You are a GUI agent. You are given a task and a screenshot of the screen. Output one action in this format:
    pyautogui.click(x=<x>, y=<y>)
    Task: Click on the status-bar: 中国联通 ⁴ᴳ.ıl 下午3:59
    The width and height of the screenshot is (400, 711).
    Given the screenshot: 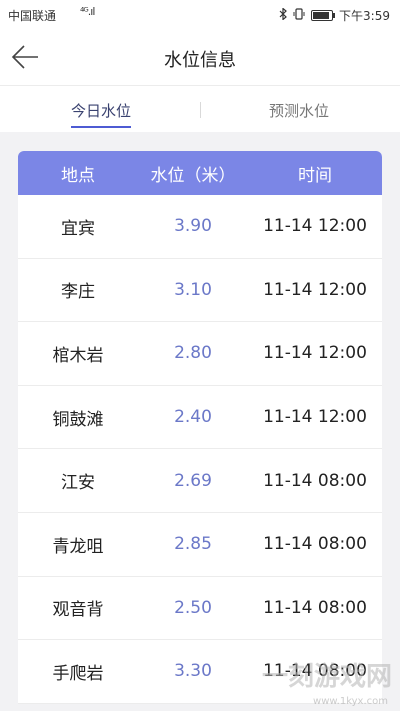 What is the action you would take?
    pyautogui.click(x=200, y=15)
    